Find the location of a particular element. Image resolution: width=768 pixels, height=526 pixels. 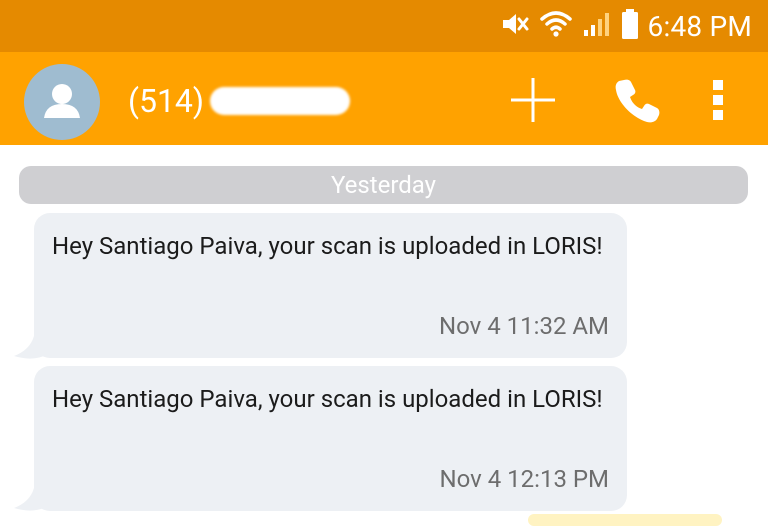

battery-icon is located at coordinates (629, 26).